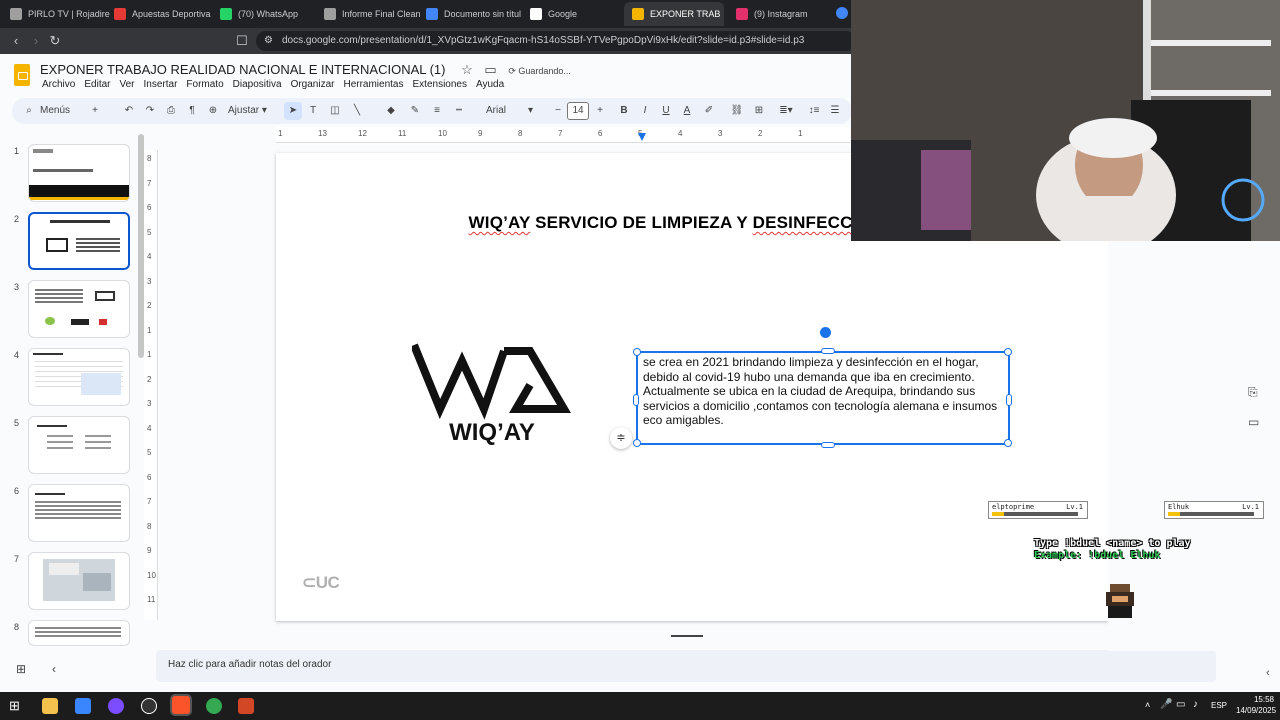 This screenshot has width=1280, height=720. Describe the element at coordinates (161, 84) in the screenshot. I see `menu-insertar: Insertar` at that location.